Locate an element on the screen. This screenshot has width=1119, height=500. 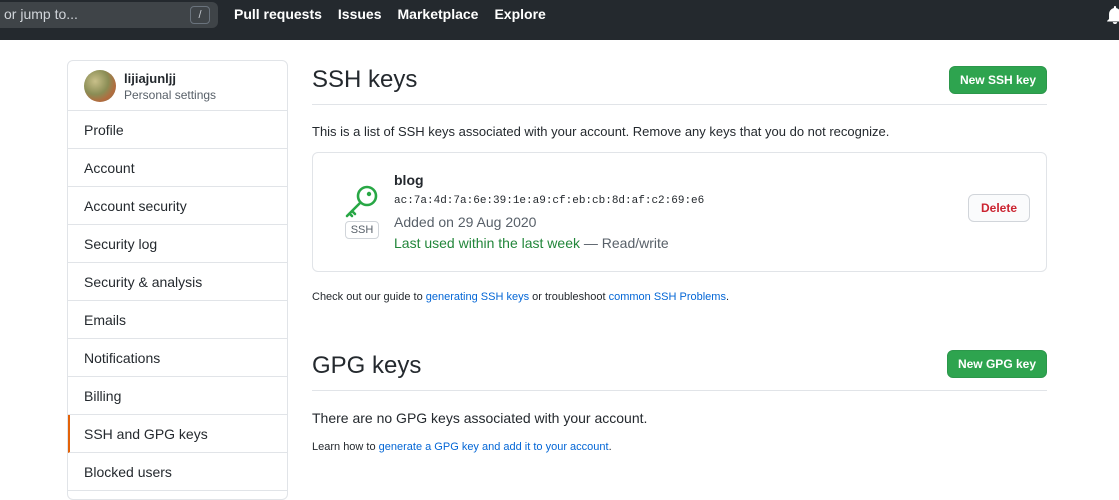
common-ssh-problems-link: common SSH Problems is located at coordinates (667, 297).